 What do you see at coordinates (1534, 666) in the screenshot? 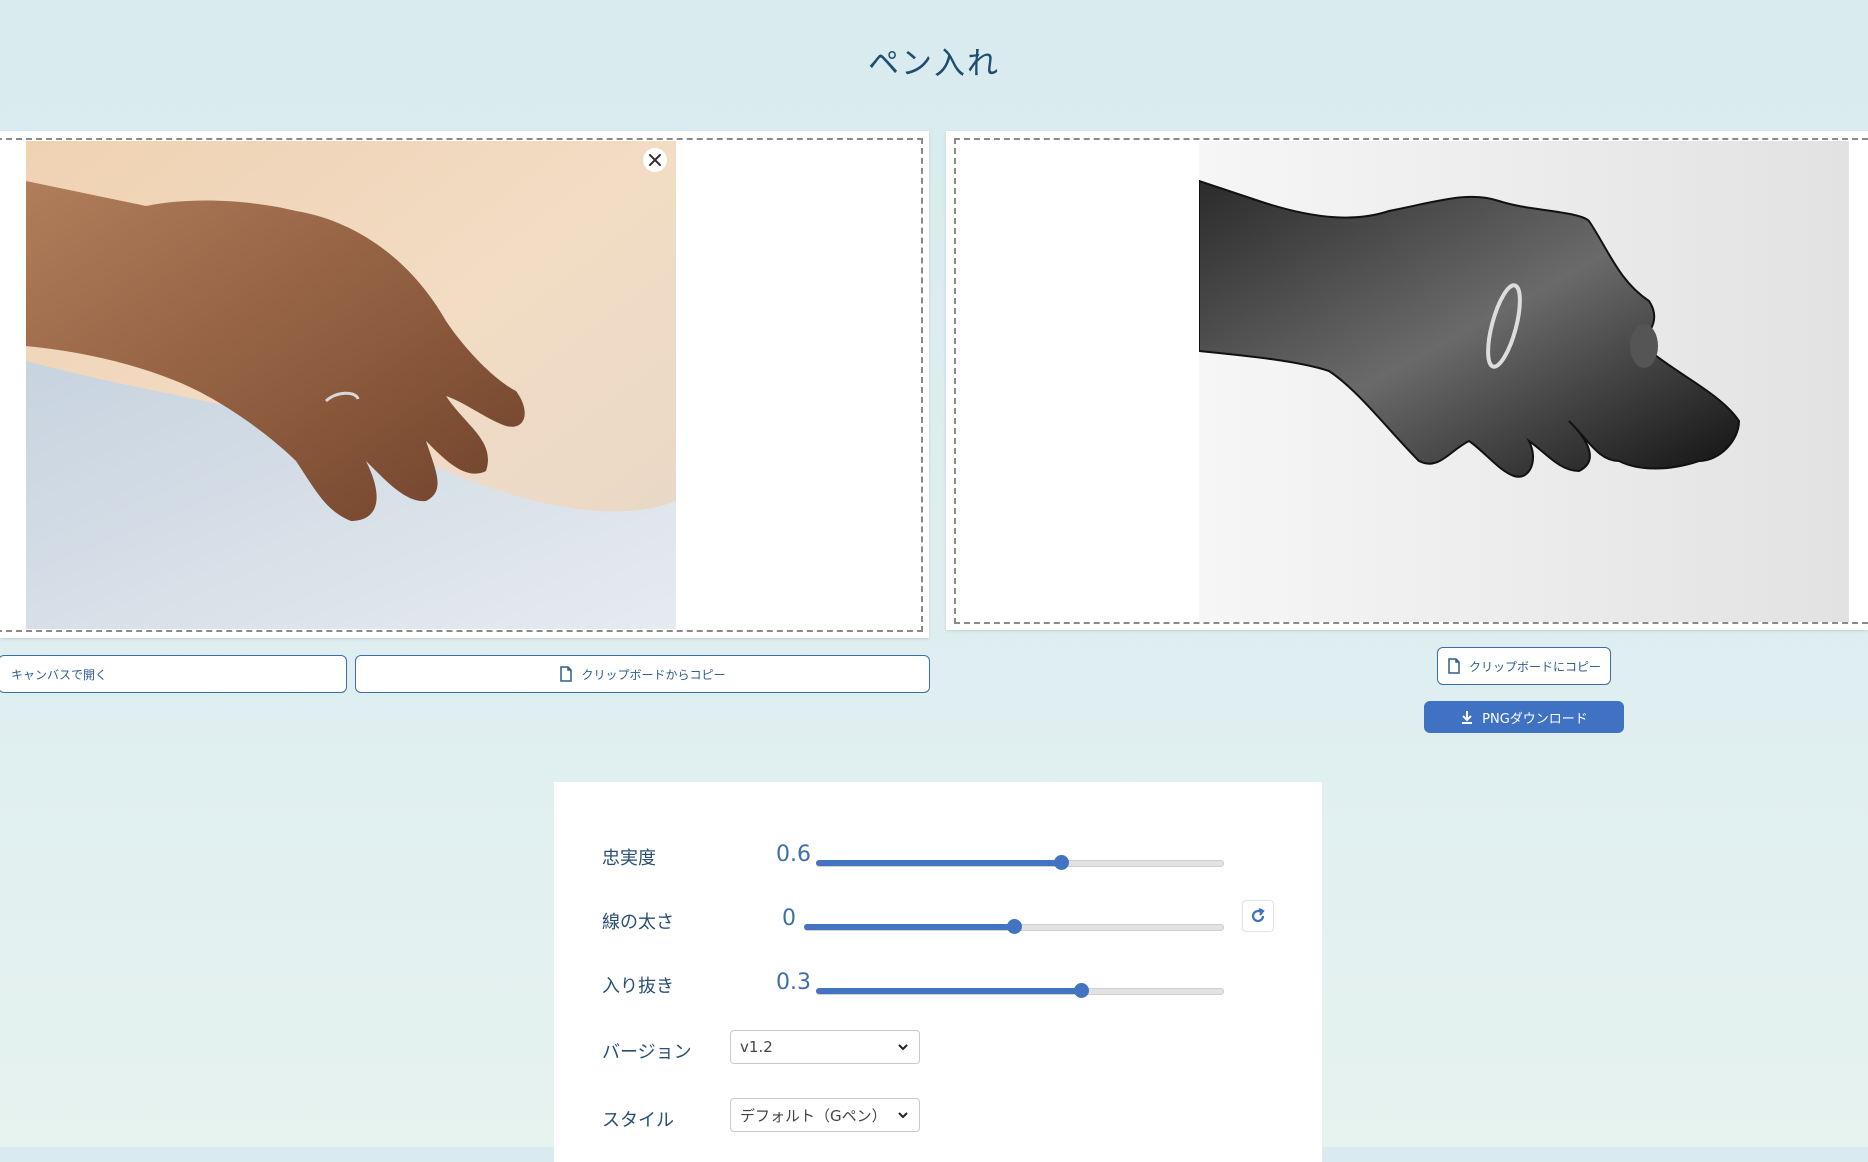
I see `copy-label: クリップボードにコピー` at bounding box center [1534, 666].